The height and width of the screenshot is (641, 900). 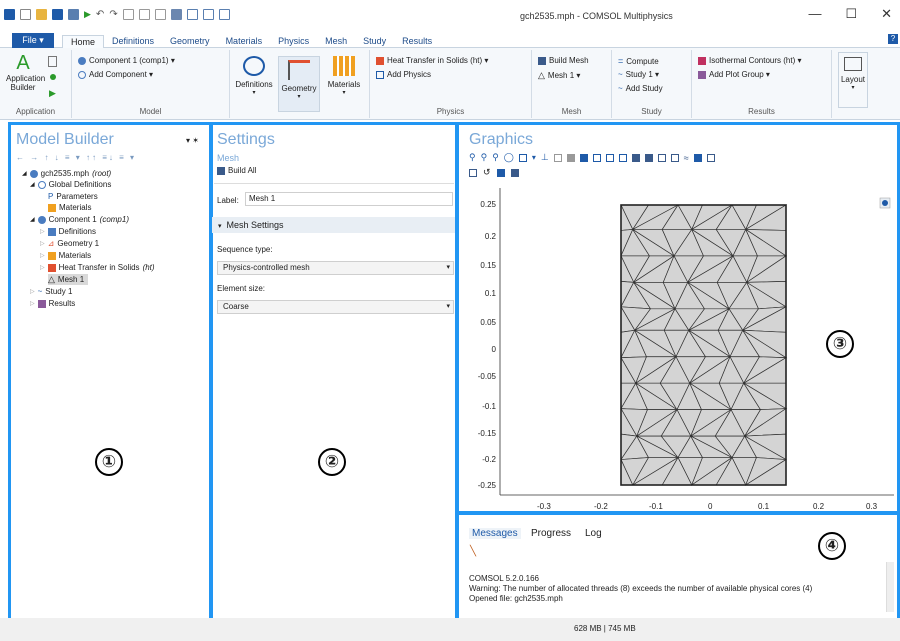 I want to click on zoom-extents-icon, so click(x=522, y=157).